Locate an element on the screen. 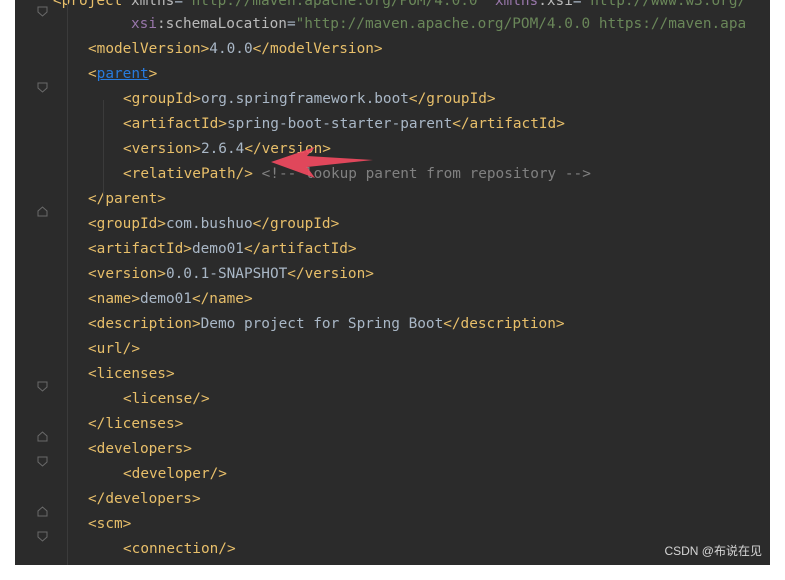 This screenshot has height=580, width=785. code-token: <name> is located at coordinates (114, 299).